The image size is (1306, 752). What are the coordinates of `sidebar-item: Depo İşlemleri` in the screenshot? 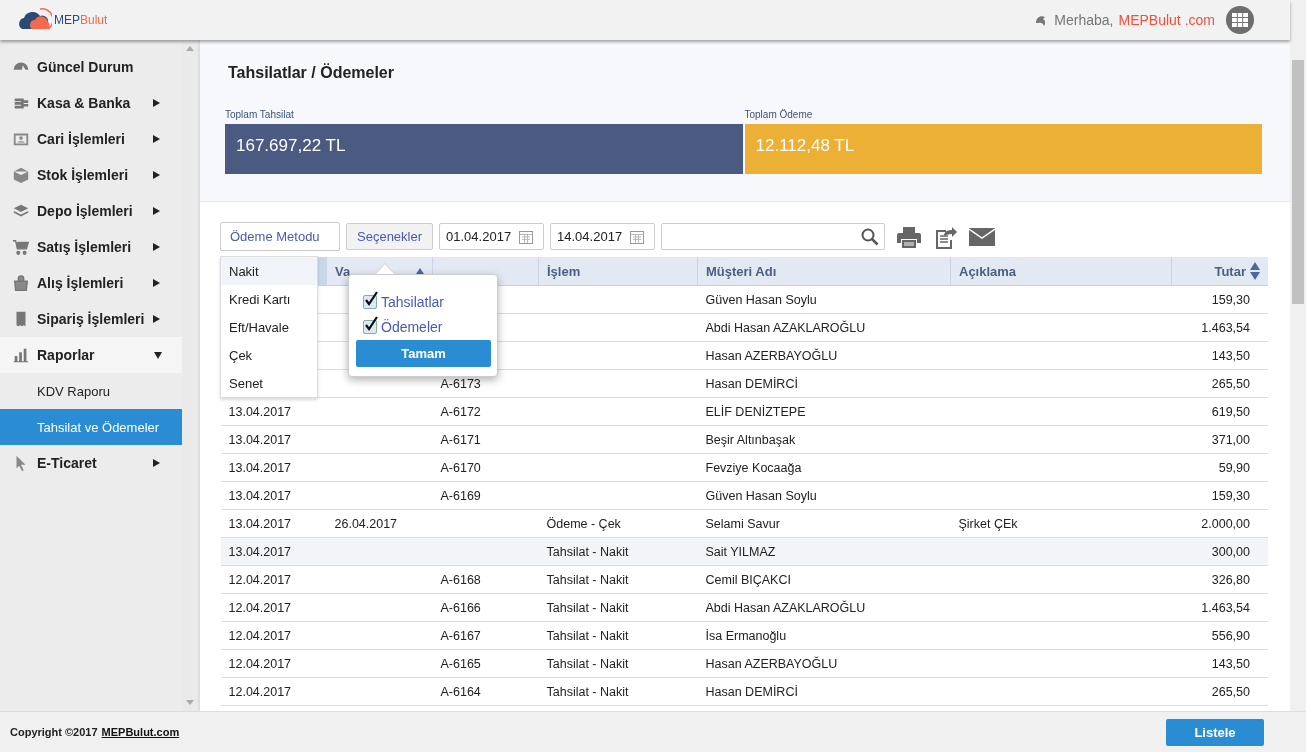 It's located at (91, 211).